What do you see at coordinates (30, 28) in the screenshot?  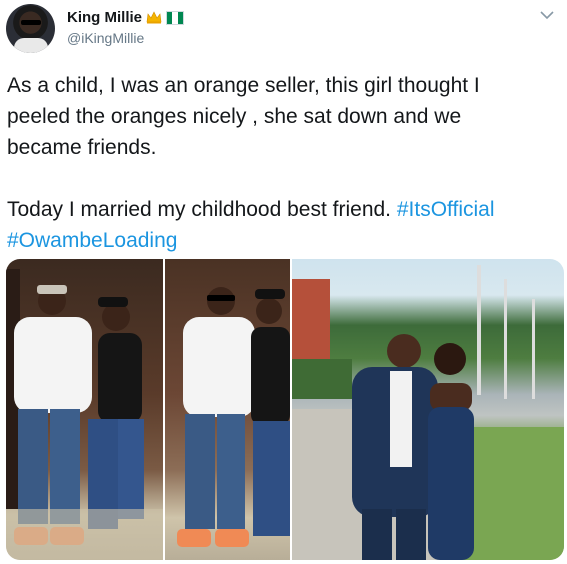 I see `avatar` at bounding box center [30, 28].